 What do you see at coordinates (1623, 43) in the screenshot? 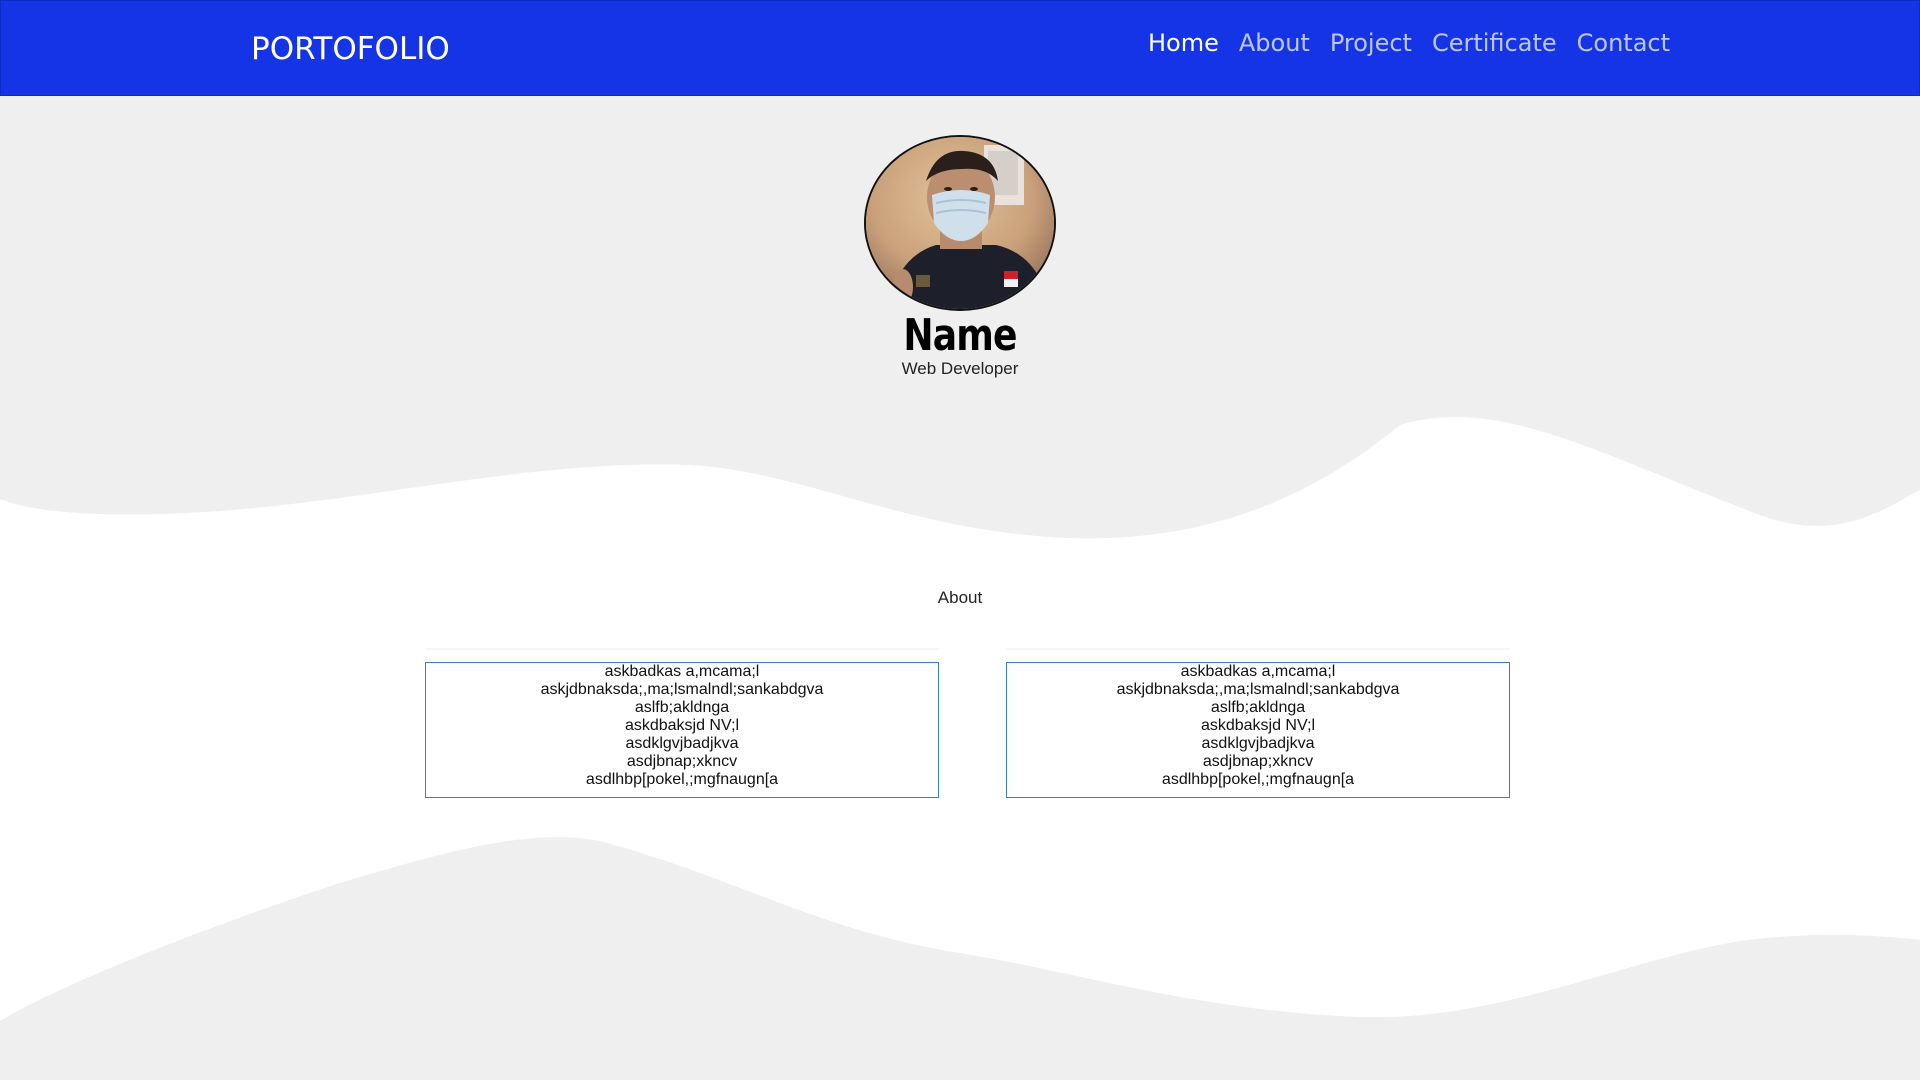
I see `nav-link-contact: Contact` at bounding box center [1623, 43].